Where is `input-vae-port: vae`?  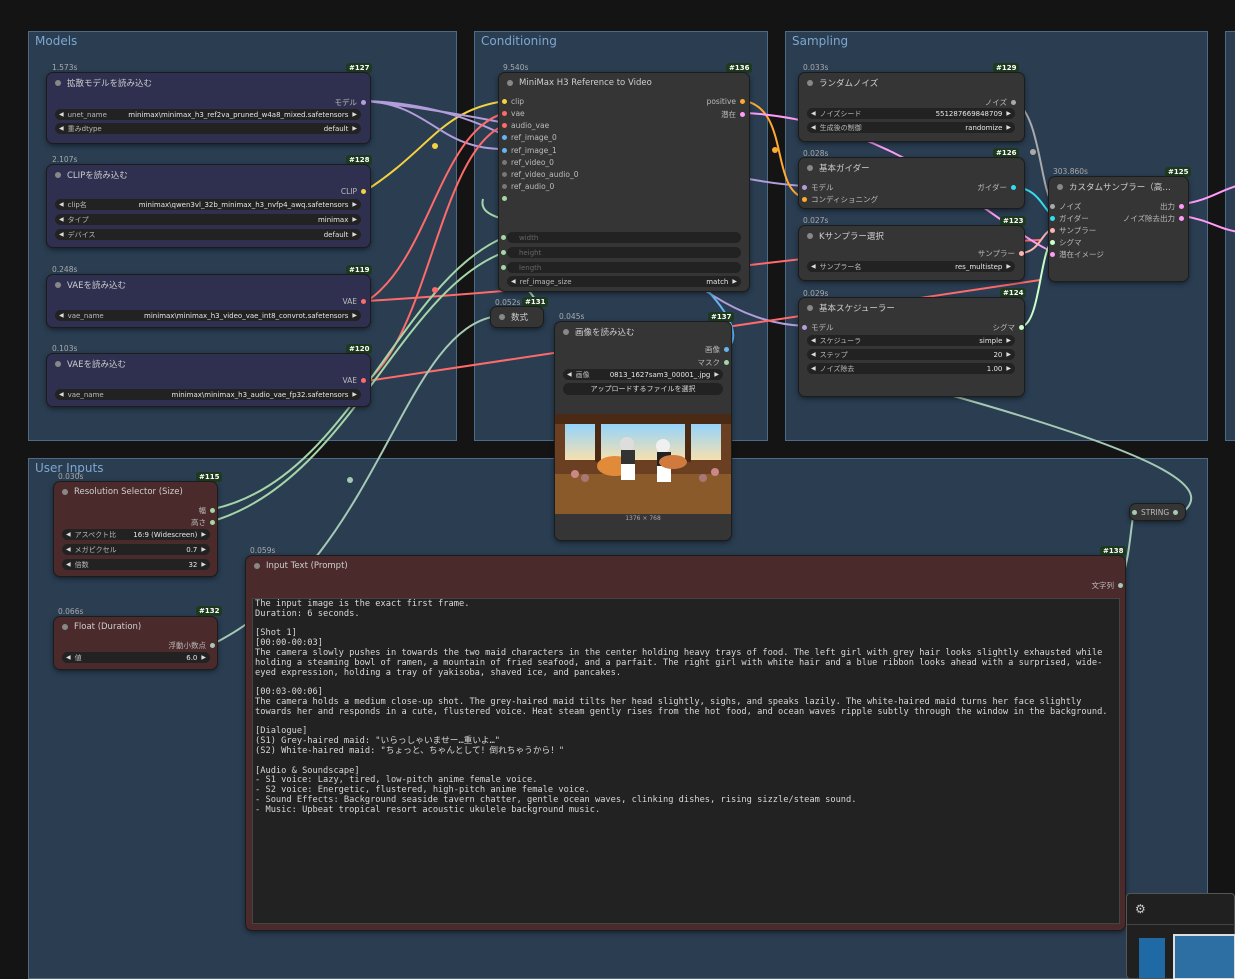
input-vae-port: vae is located at coordinates (513, 113).